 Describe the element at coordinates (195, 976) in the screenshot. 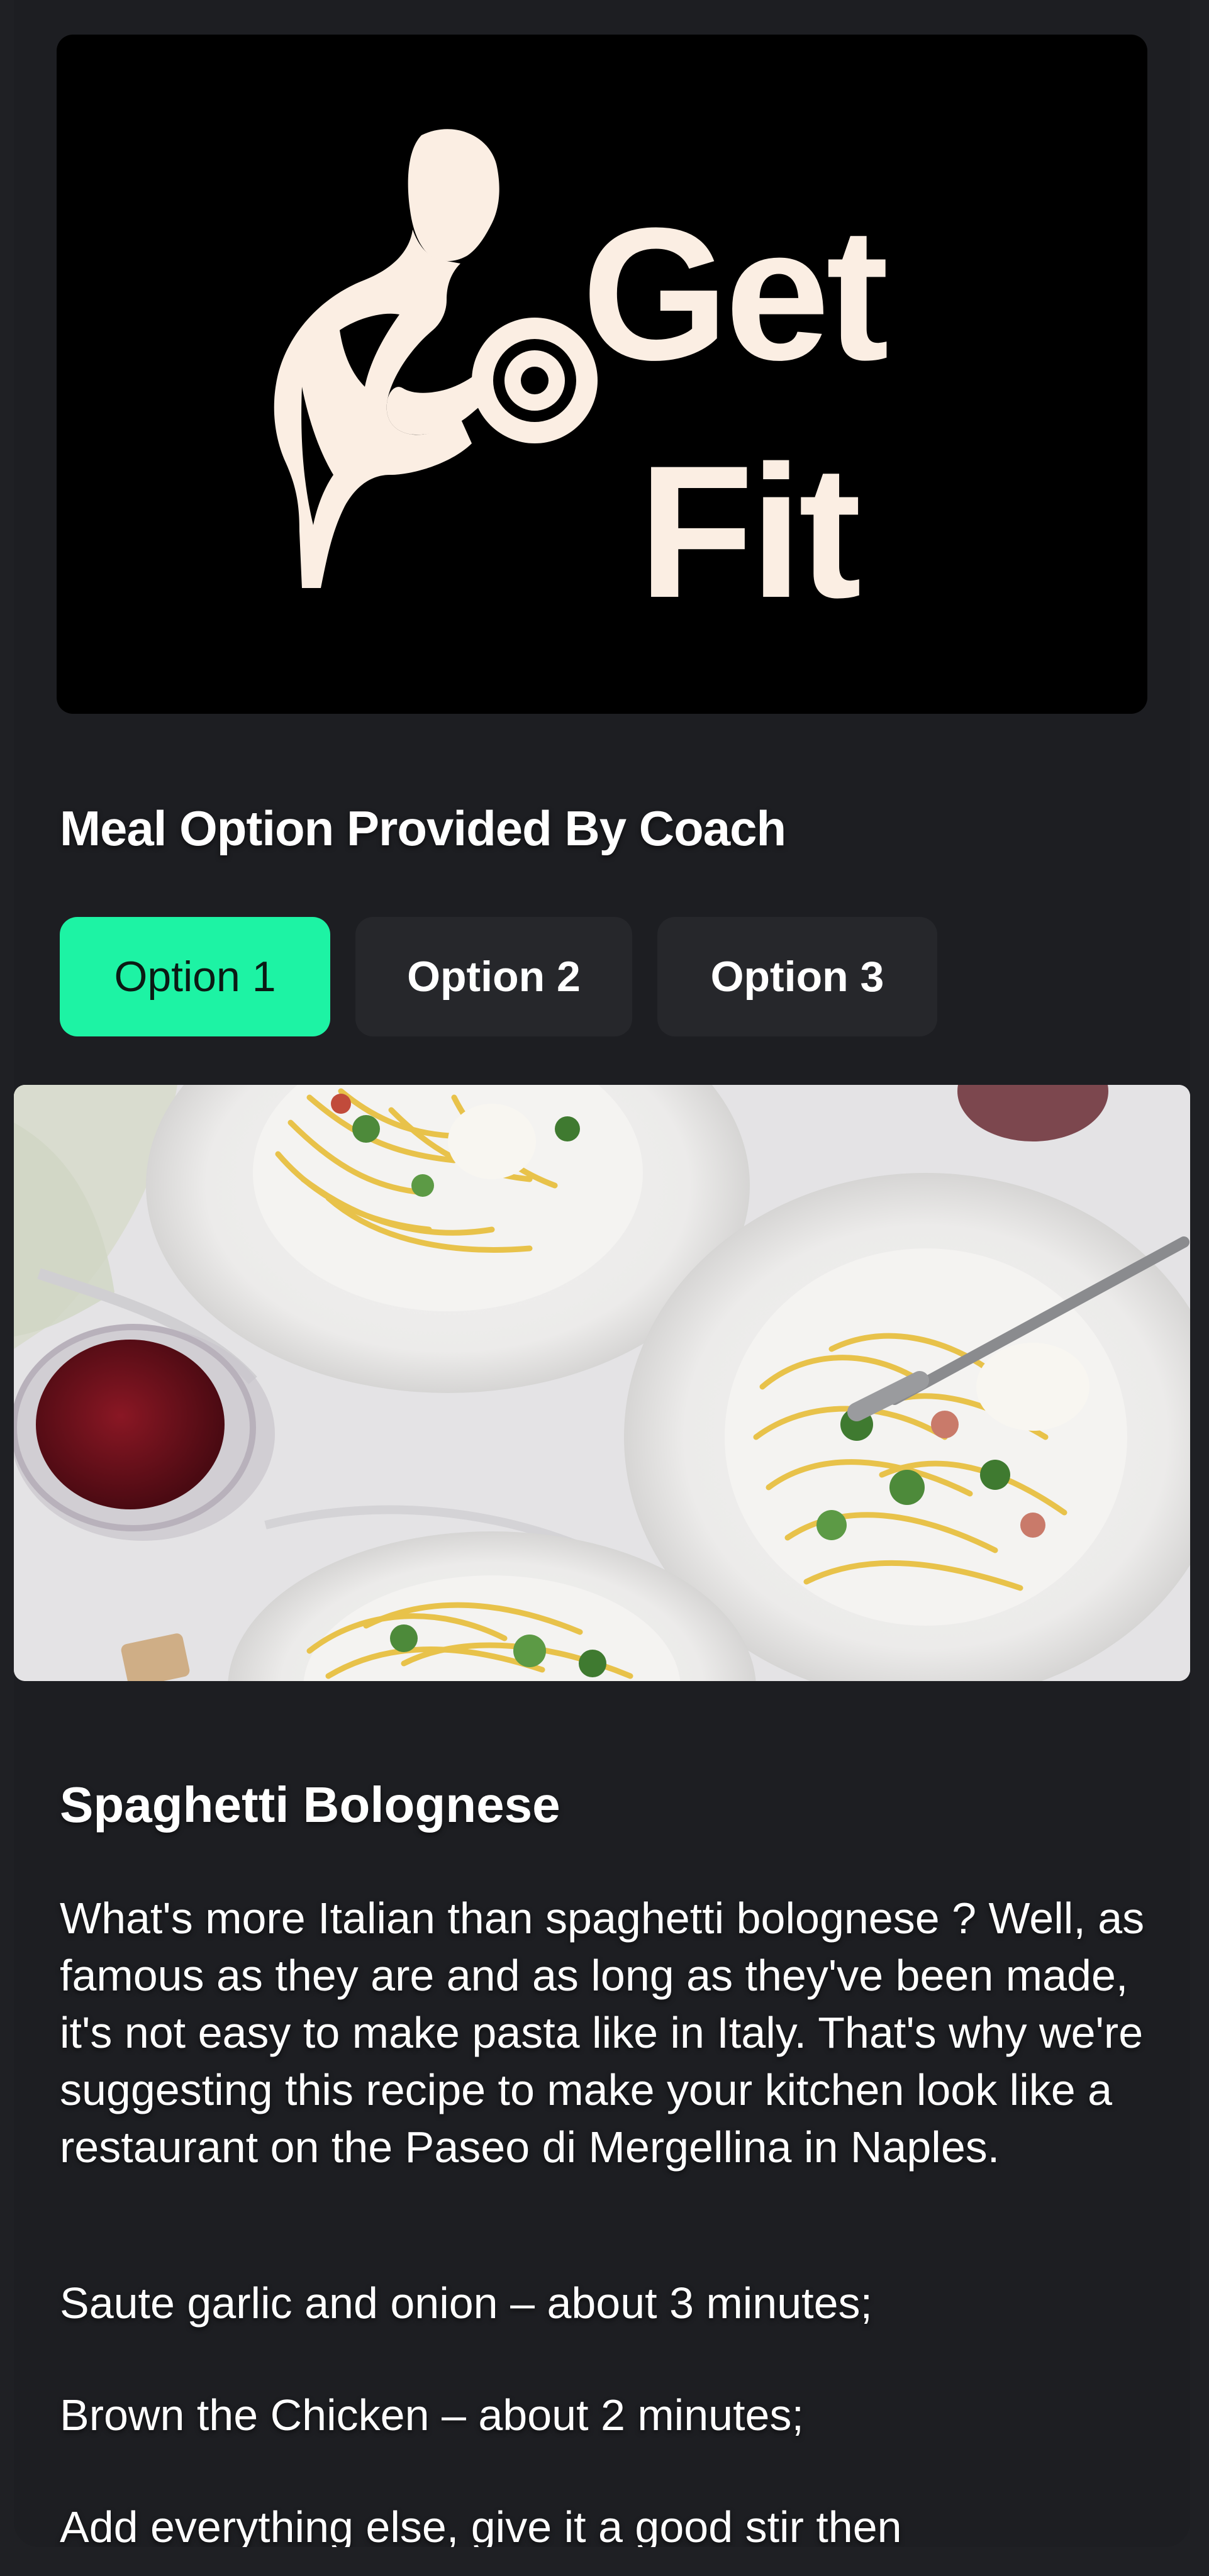

I see `tab-option-1: Option 1` at that location.